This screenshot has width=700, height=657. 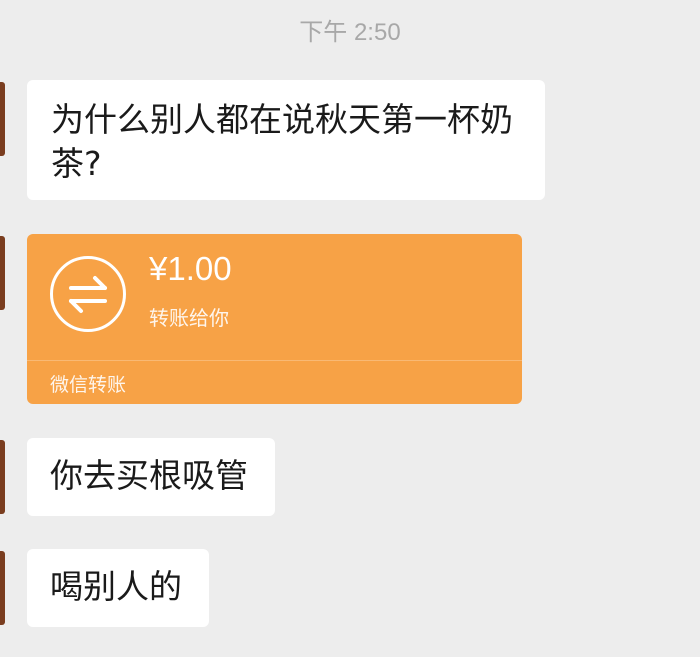 I want to click on message-bubble: 为什么别人都在说秋天第一杯奶茶?, so click(x=286, y=140).